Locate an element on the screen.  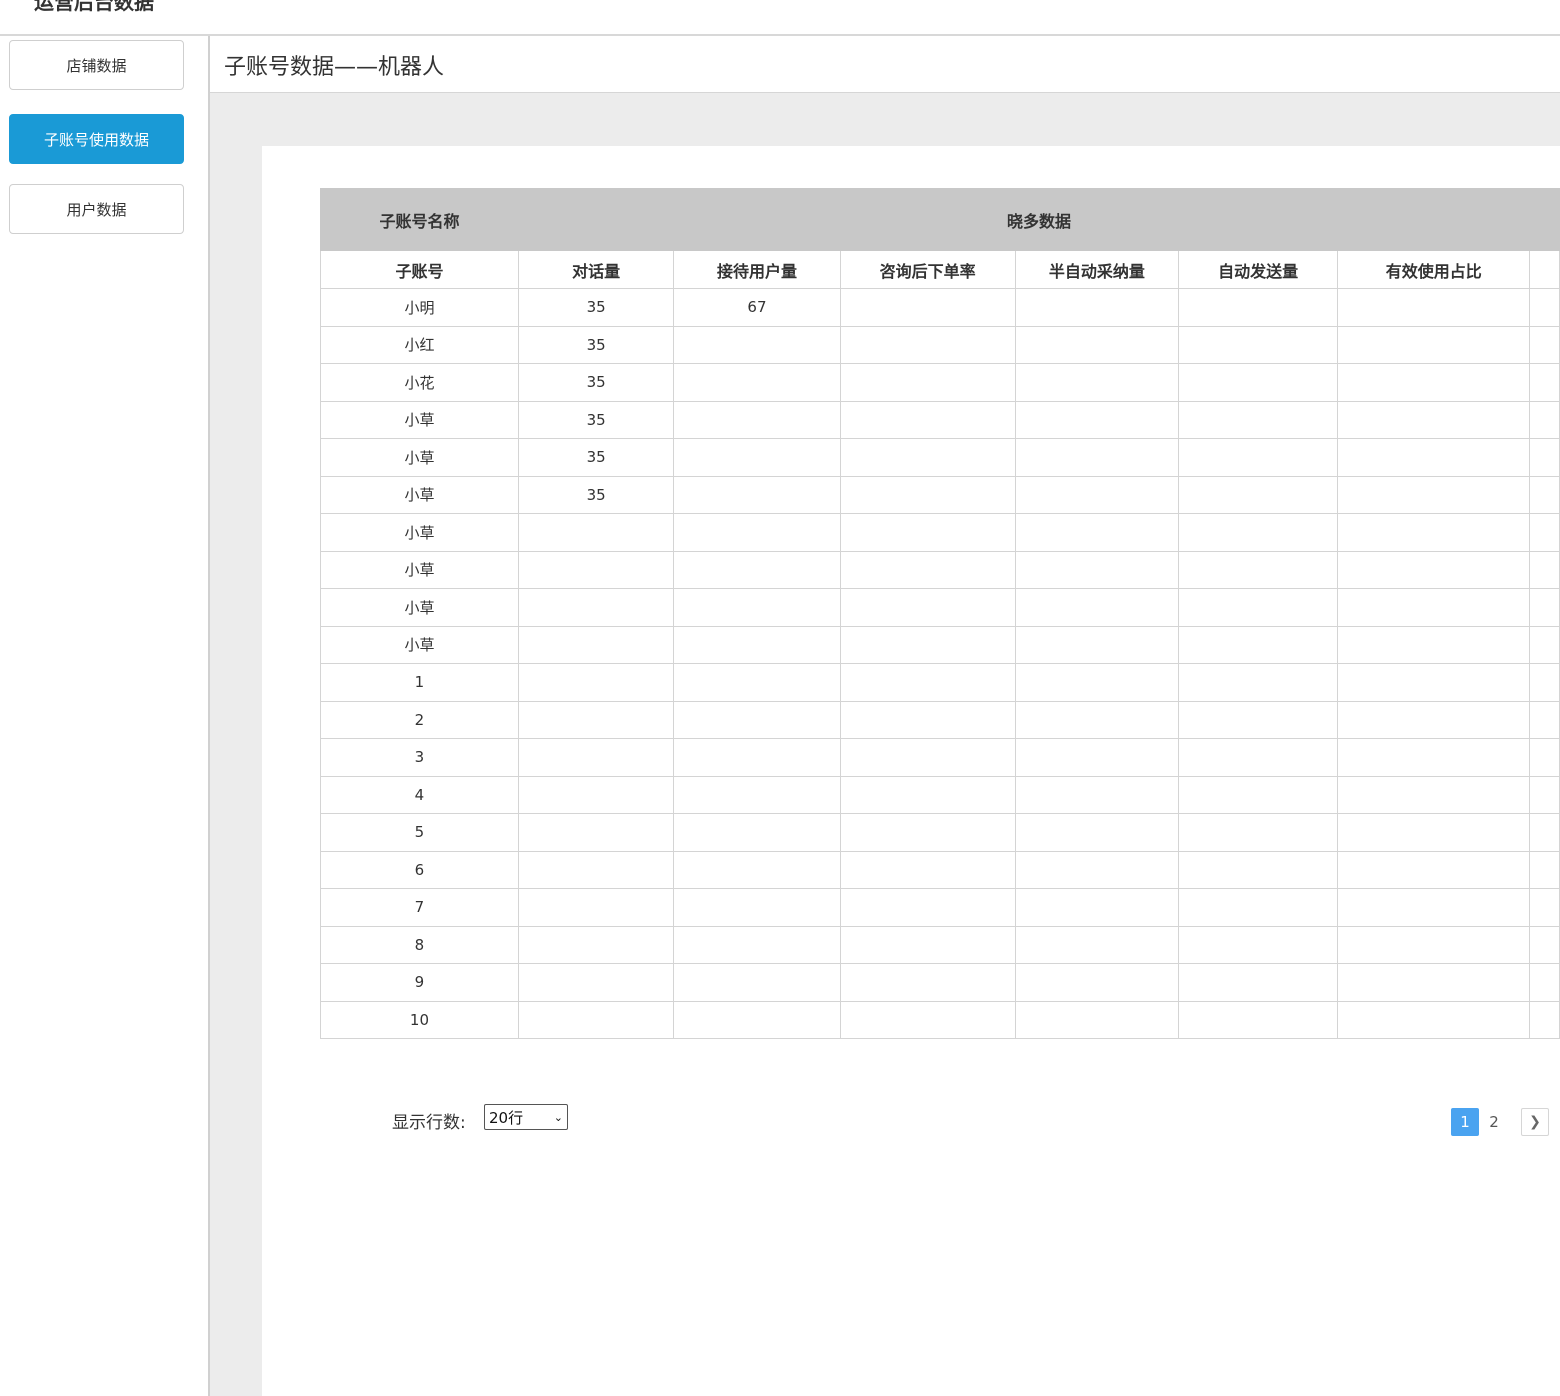
table-cell: 8 is located at coordinates (419, 944).